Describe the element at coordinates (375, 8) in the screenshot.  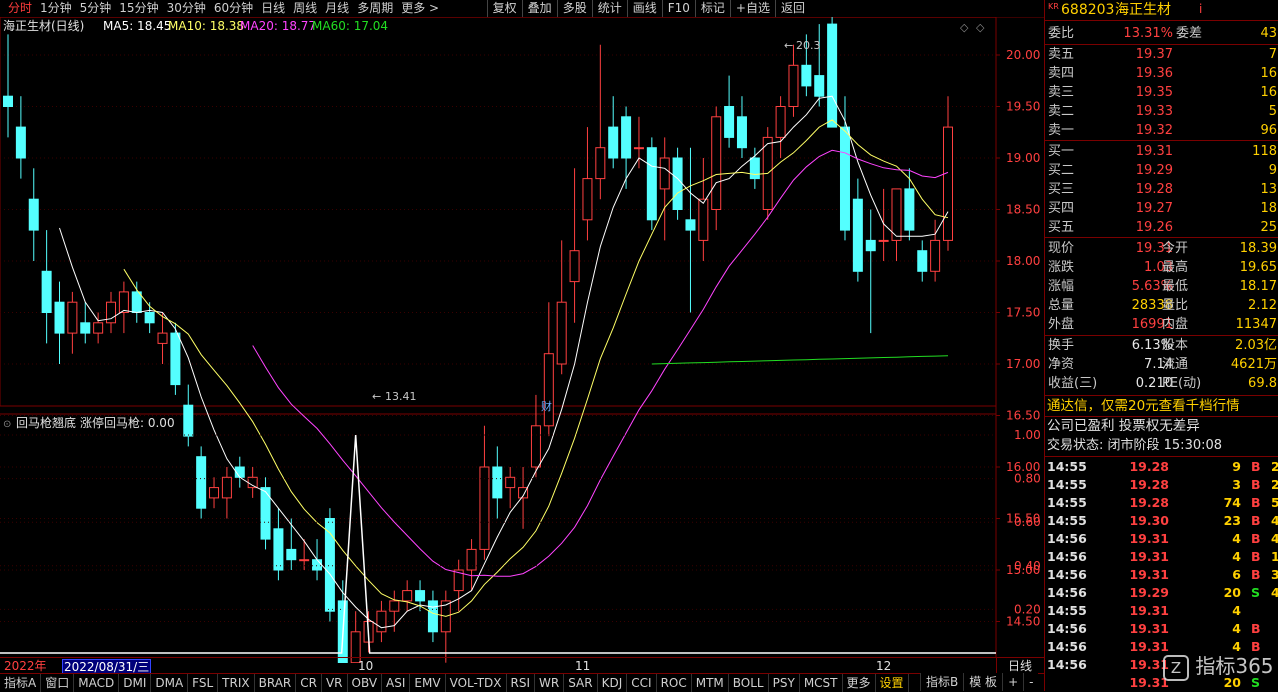
I see `period-tab-9: 多周期` at that location.